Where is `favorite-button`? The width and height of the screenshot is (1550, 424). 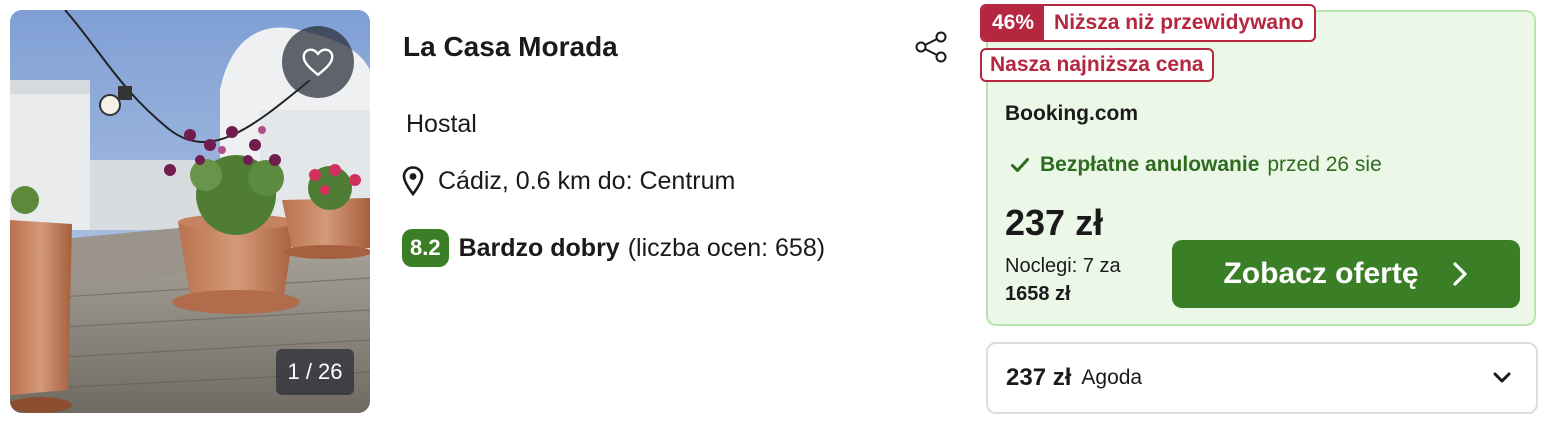 favorite-button is located at coordinates (318, 62).